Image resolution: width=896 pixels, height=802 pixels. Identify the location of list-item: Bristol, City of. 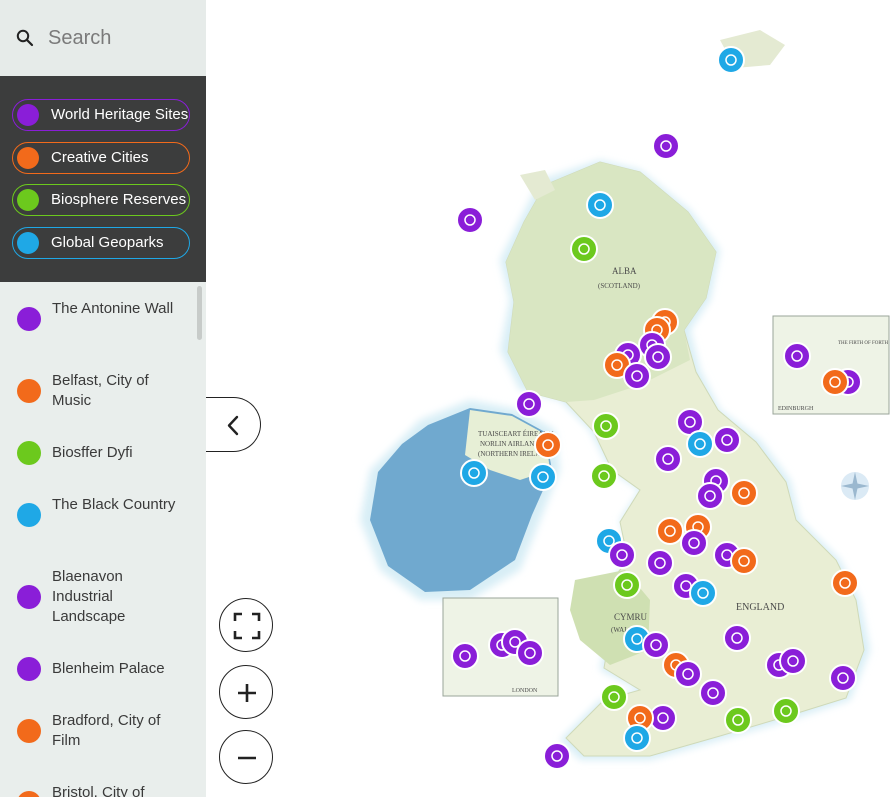
(98, 789).